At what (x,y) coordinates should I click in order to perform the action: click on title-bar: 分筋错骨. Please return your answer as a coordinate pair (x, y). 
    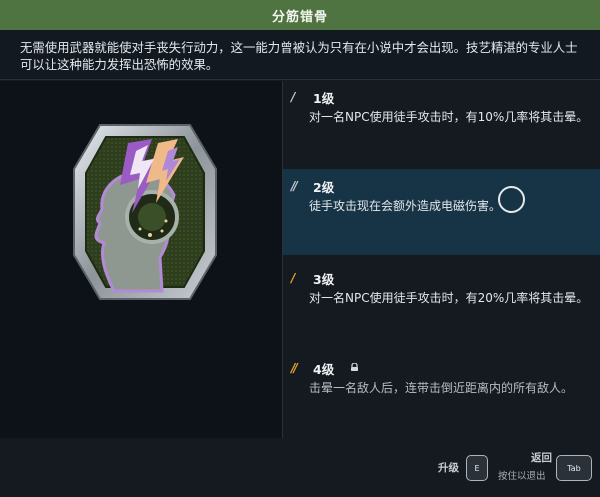
    Looking at the image, I should click on (300, 15).